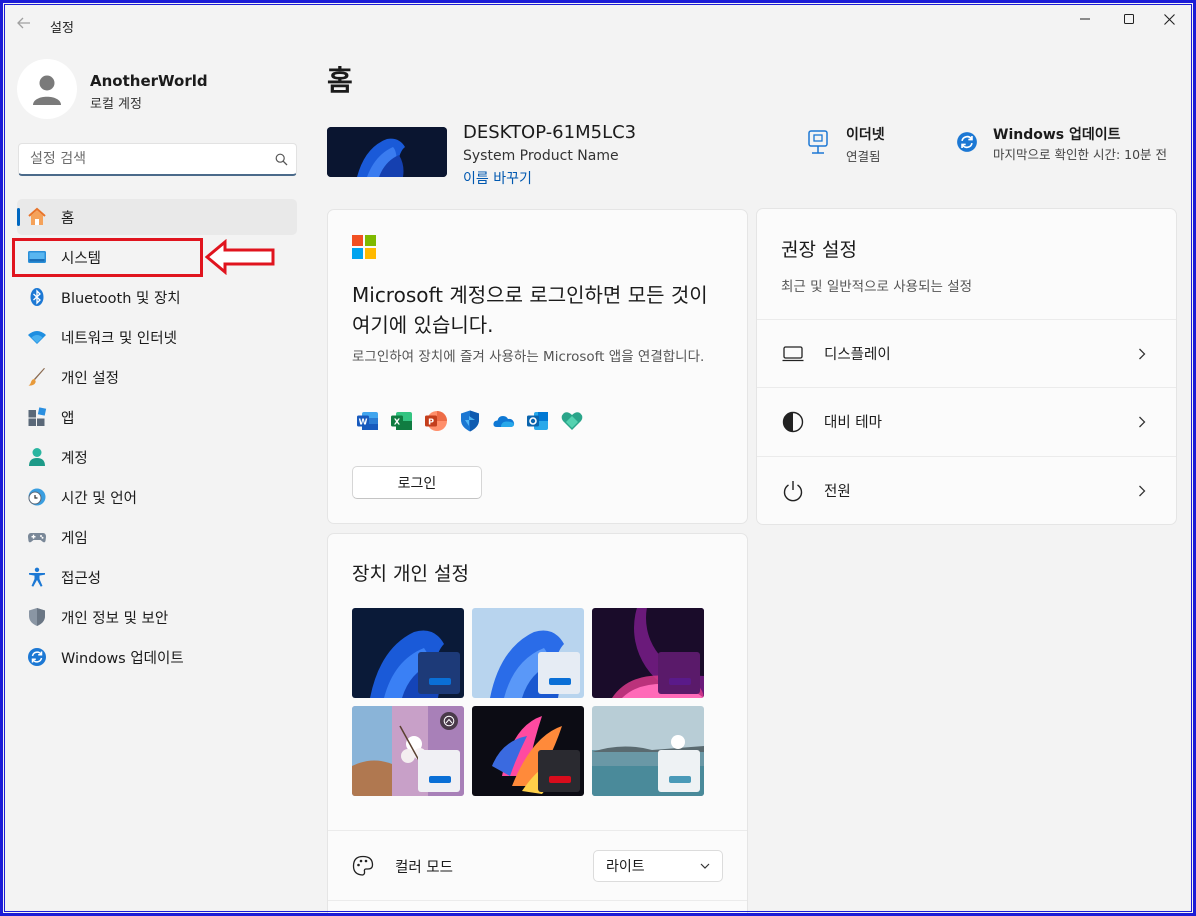  Describe the element at coordinates (865, 134) in the screenshot. I see `ethernet-status-title: 이더넷` at that location.